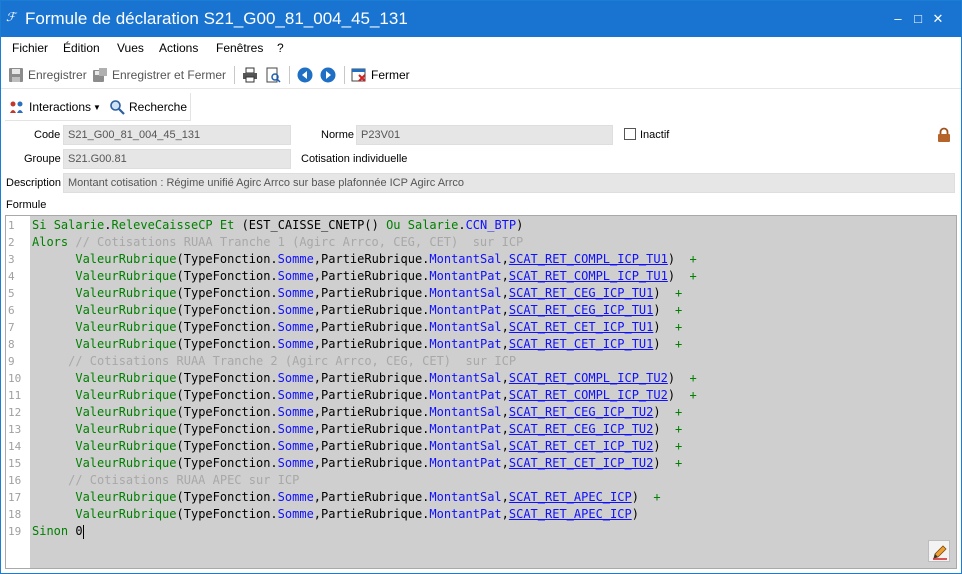 Image resolution: width=962 pixels, height=574 pixels. I want to click on close-window-button: ✕, so click(938, 19).